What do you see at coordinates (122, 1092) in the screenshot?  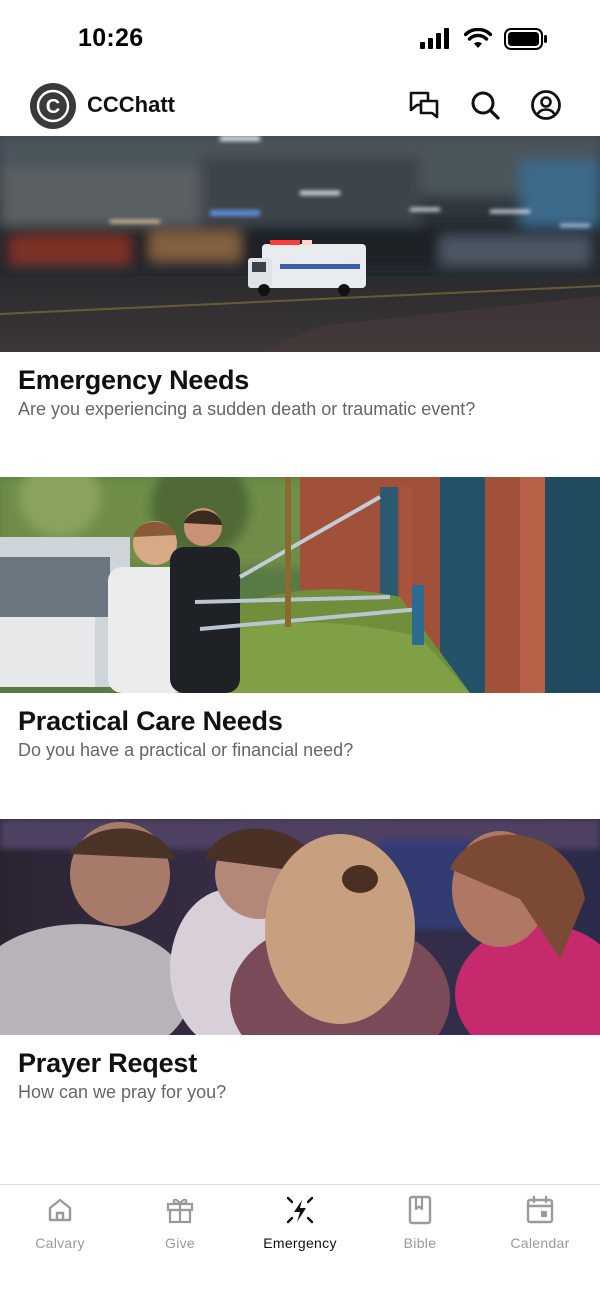 I see `card-subtitle: How can we pray for you?` at bounding box center [122, 1092].